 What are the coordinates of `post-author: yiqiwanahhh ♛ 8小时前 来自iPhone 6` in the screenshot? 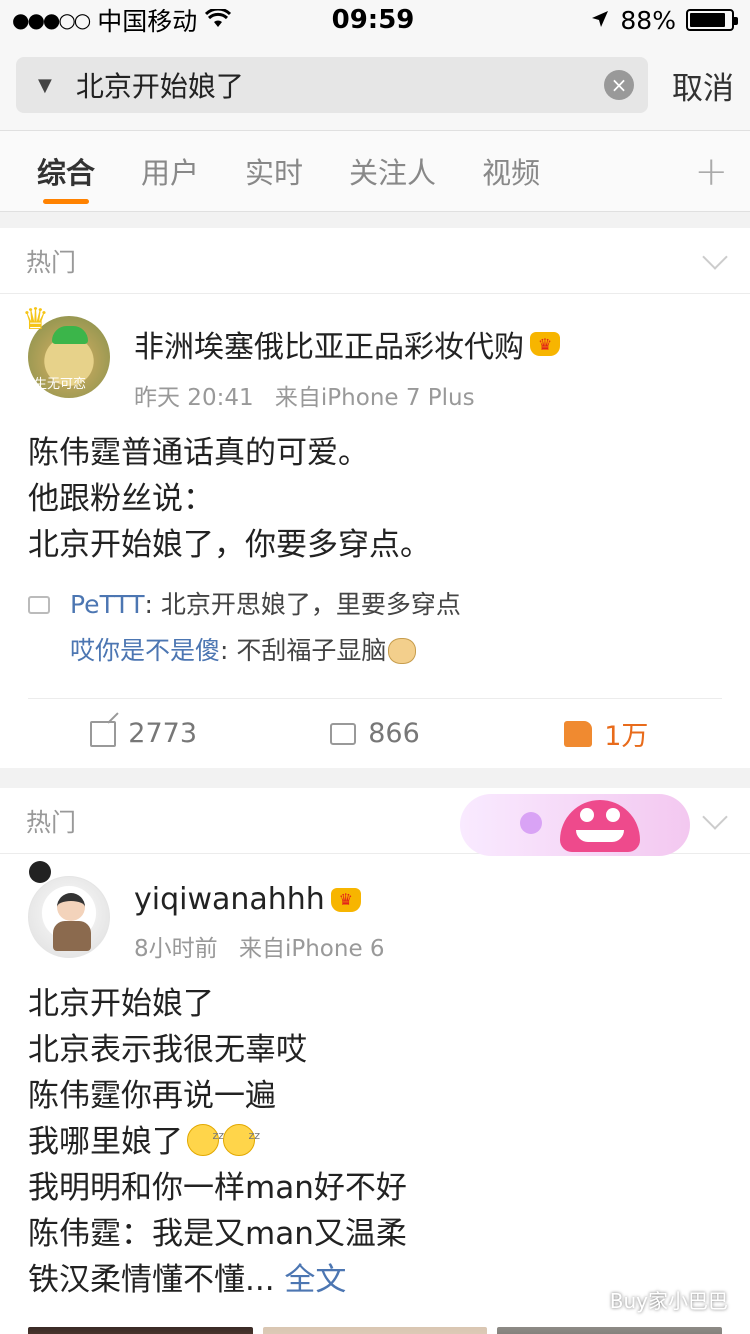 It's located at (375, 912).